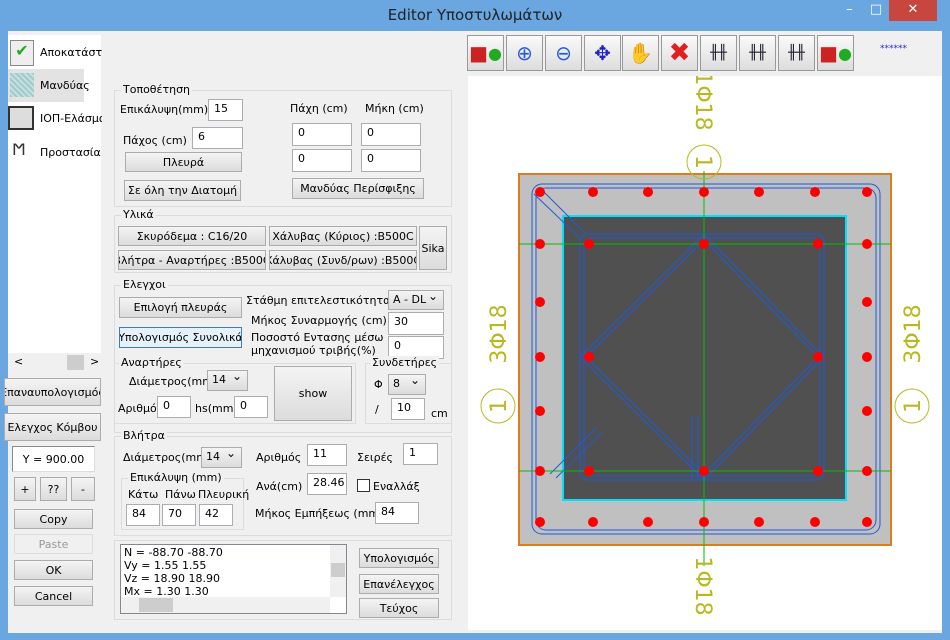 This screenshot has height=640, width=950. What do you see at coordinates (25, 489) in the screenshot?
I see `plus-button: +` at bounding box center [25, 489].